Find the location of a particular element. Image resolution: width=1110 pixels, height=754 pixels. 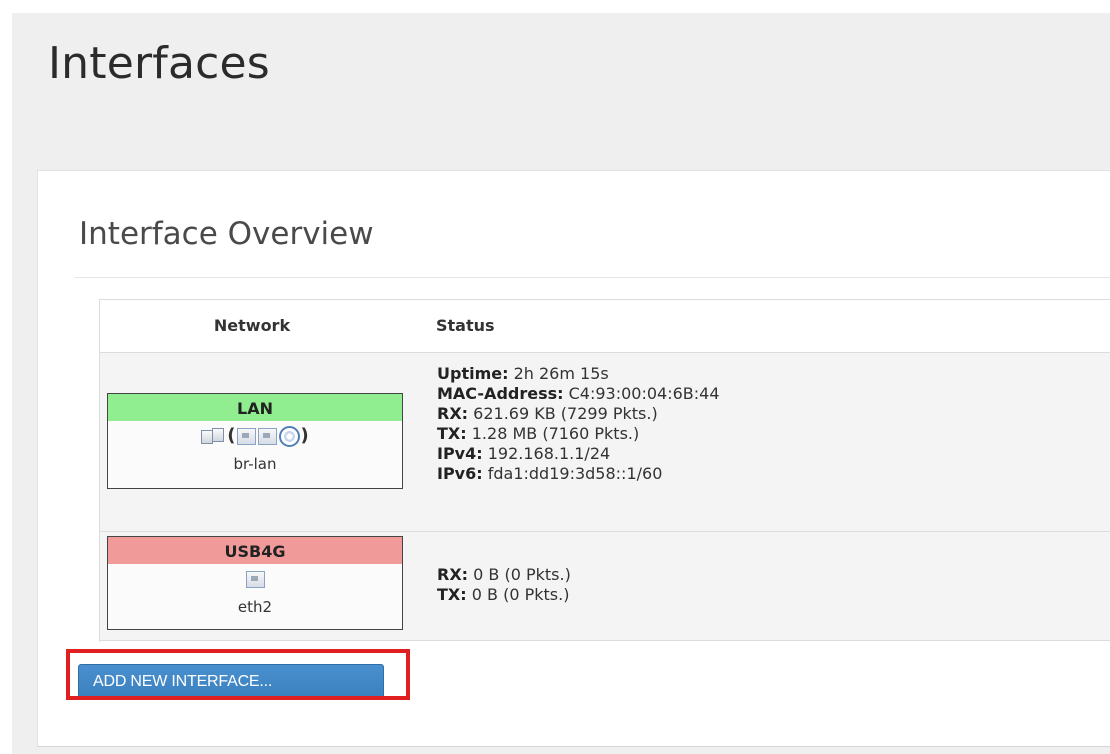

status-label: MAC-Address: is located at coordinates (500, 393).